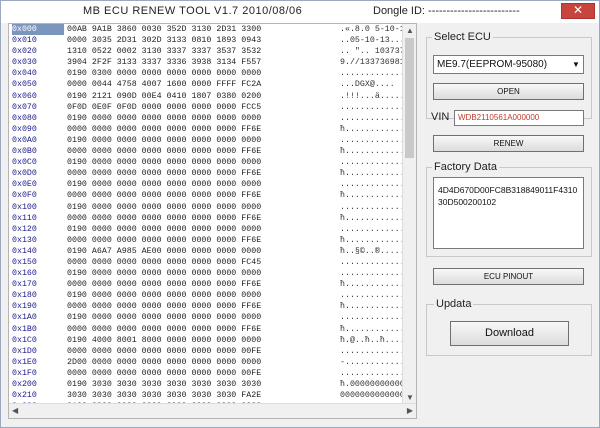  What do you see at coordinates (410, 30) in the screenshot?
I see `scroll-up-icon: ▲` at bounding box center [410, 30].